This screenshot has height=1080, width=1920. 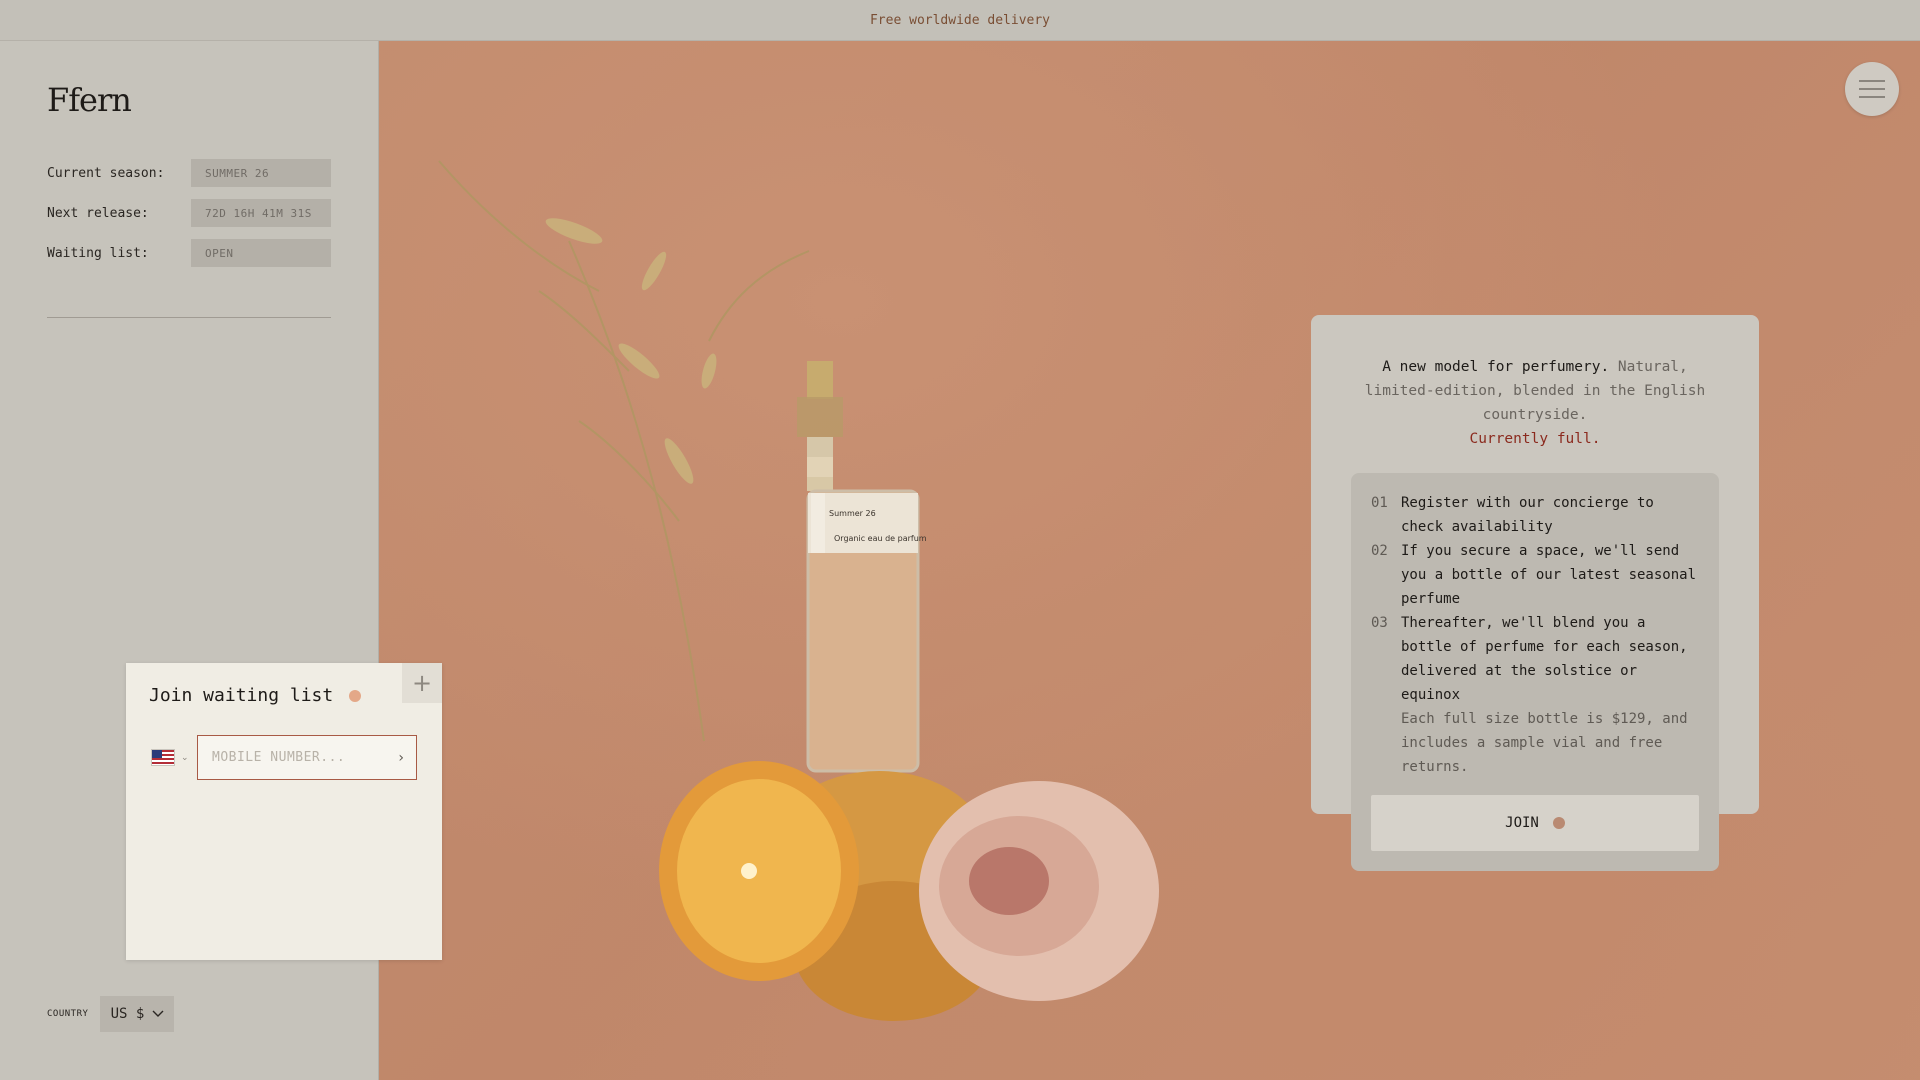 I want to click on announcement-text: Free worldwide delivery, so click(x=959, y=20).